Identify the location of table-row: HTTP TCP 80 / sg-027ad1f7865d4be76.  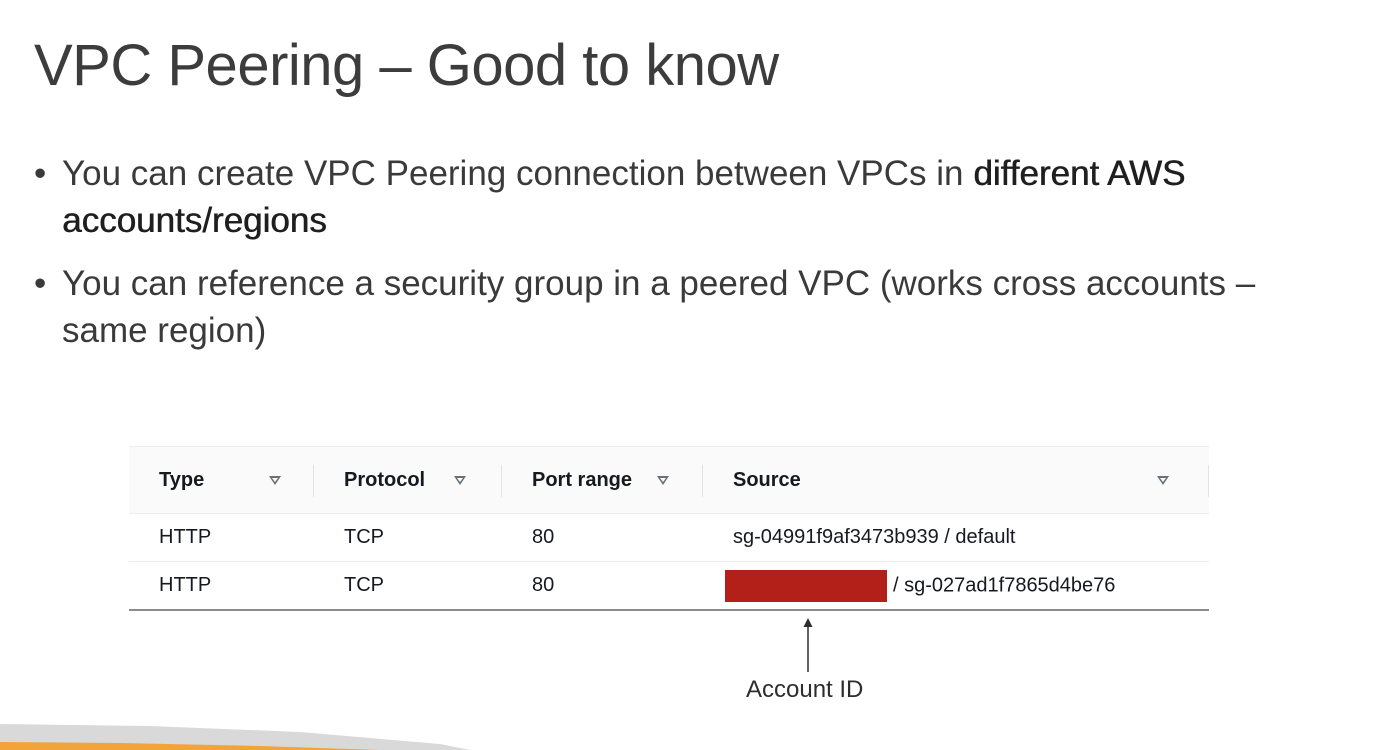
(669, 586).